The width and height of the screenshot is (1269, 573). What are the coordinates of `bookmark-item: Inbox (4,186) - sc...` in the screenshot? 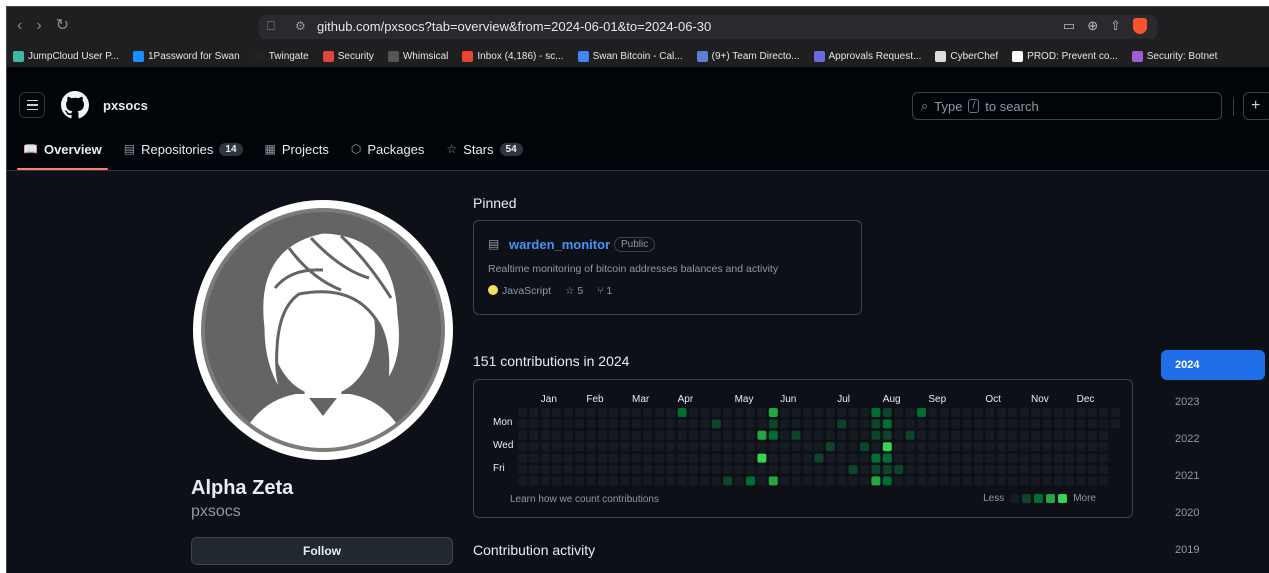 It's located at (513, 56).